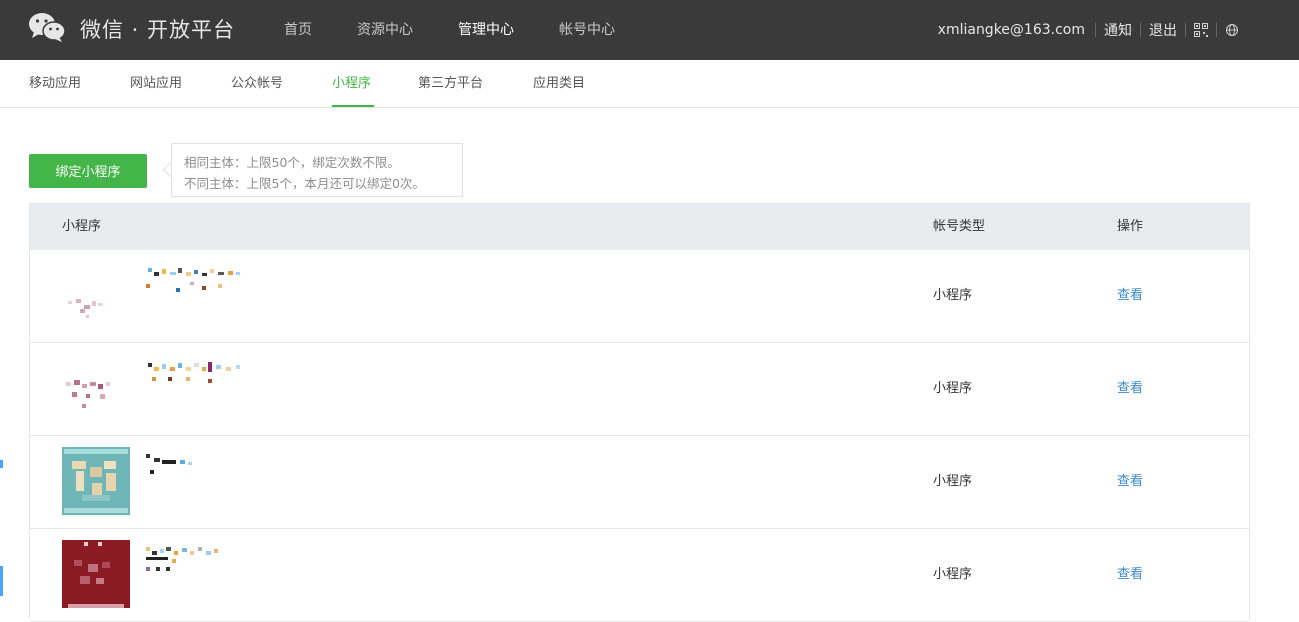  What do you see at coordinates (1118, 30) in the screenshot?
I see `notify-link: 通知` at bounding box center [1118, 30].